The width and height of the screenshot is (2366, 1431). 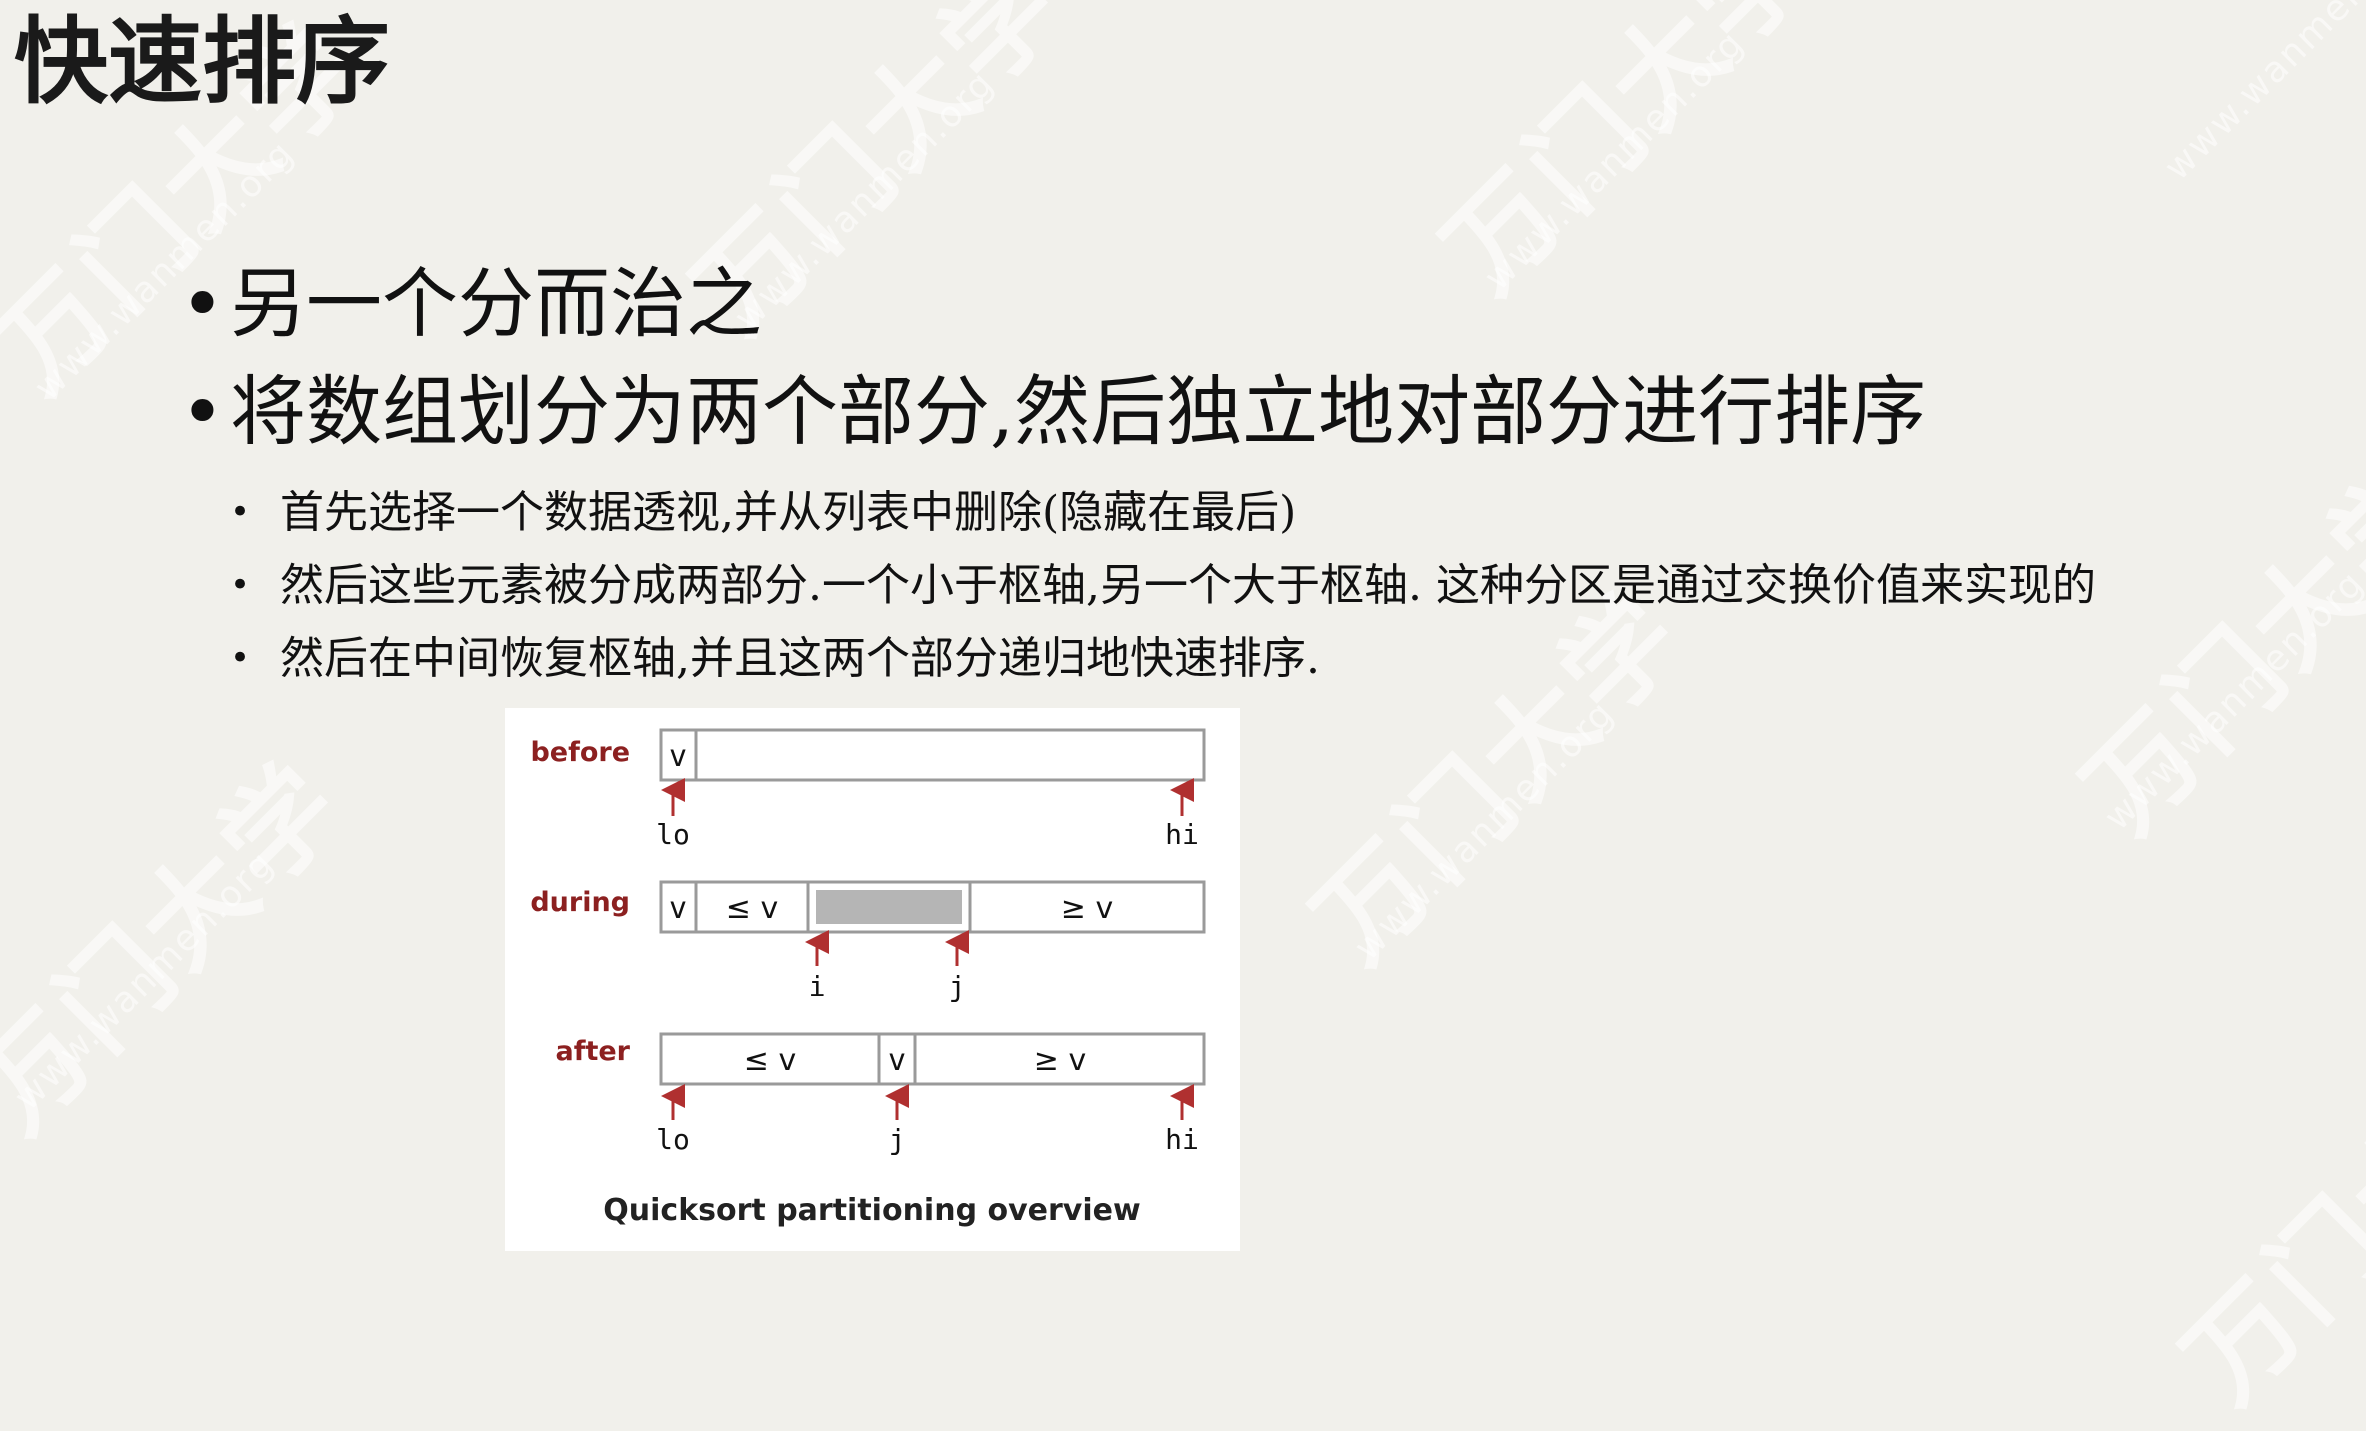 I want to click on cell-unsorted, so click(x=950, y=755).